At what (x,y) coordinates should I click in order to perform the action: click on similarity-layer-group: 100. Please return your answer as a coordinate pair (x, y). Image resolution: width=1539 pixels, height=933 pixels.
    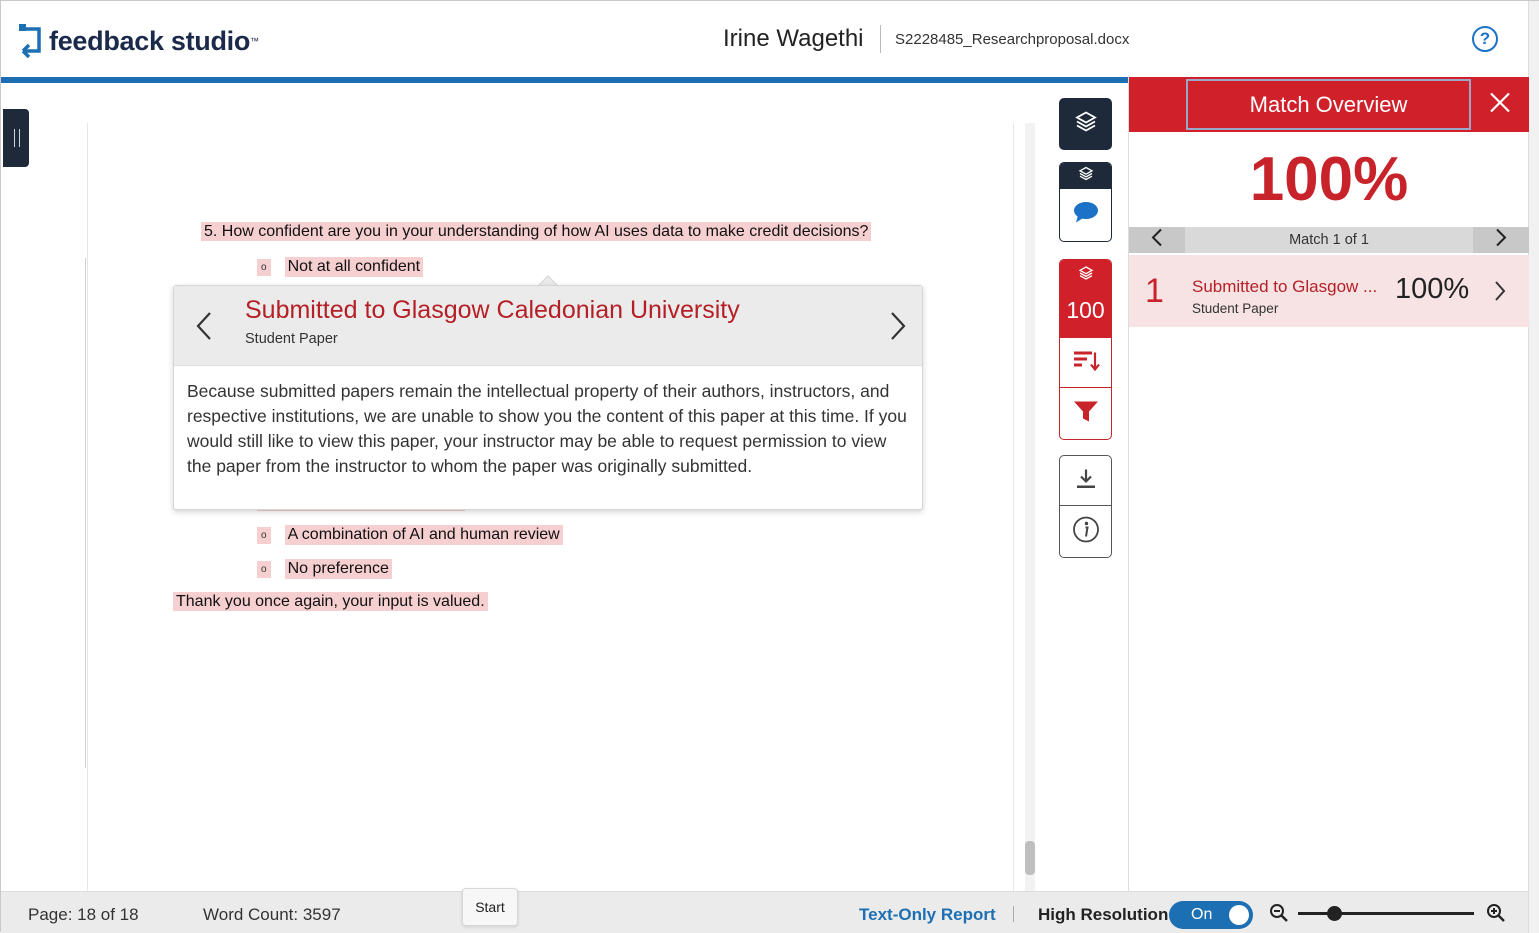
    Looking at the image, I should click on (1085, 349).